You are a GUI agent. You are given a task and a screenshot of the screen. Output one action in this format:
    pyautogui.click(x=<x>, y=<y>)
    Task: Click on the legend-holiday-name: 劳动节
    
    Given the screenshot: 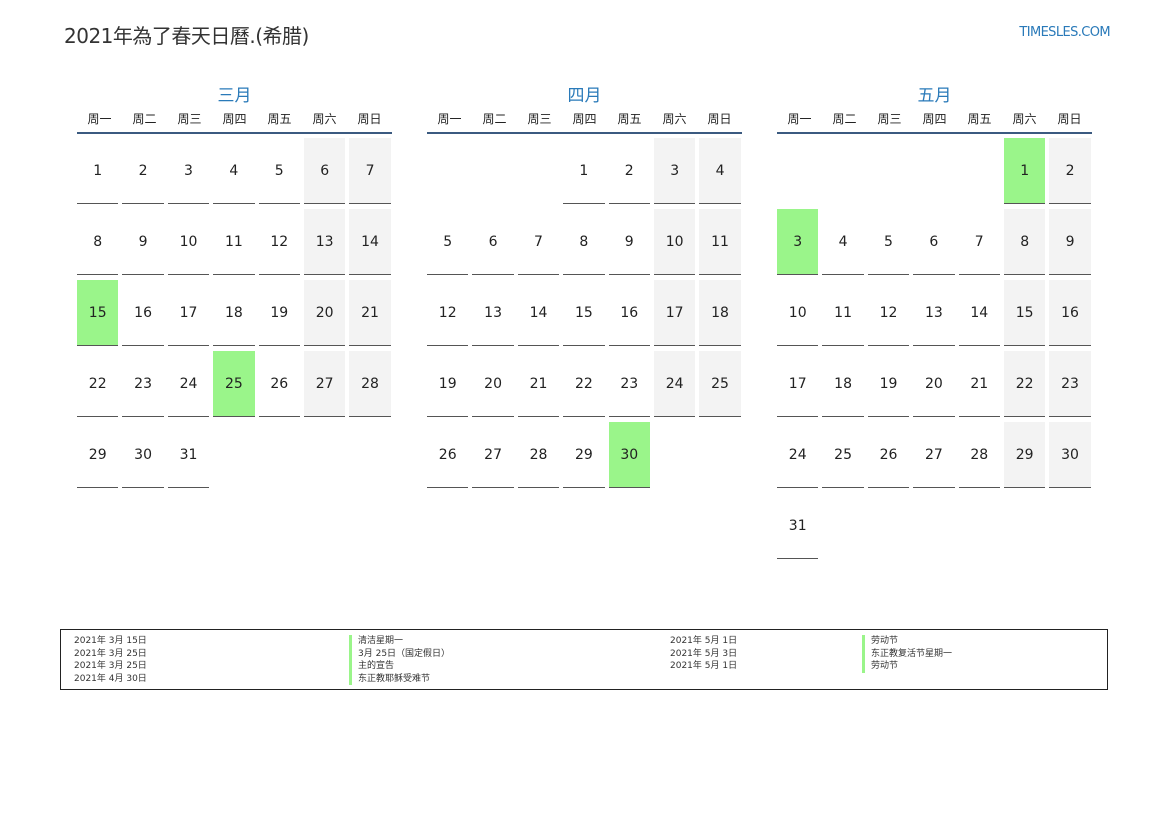 What is the action you would take?
    pyautogui.click(x=880, y=641)
    